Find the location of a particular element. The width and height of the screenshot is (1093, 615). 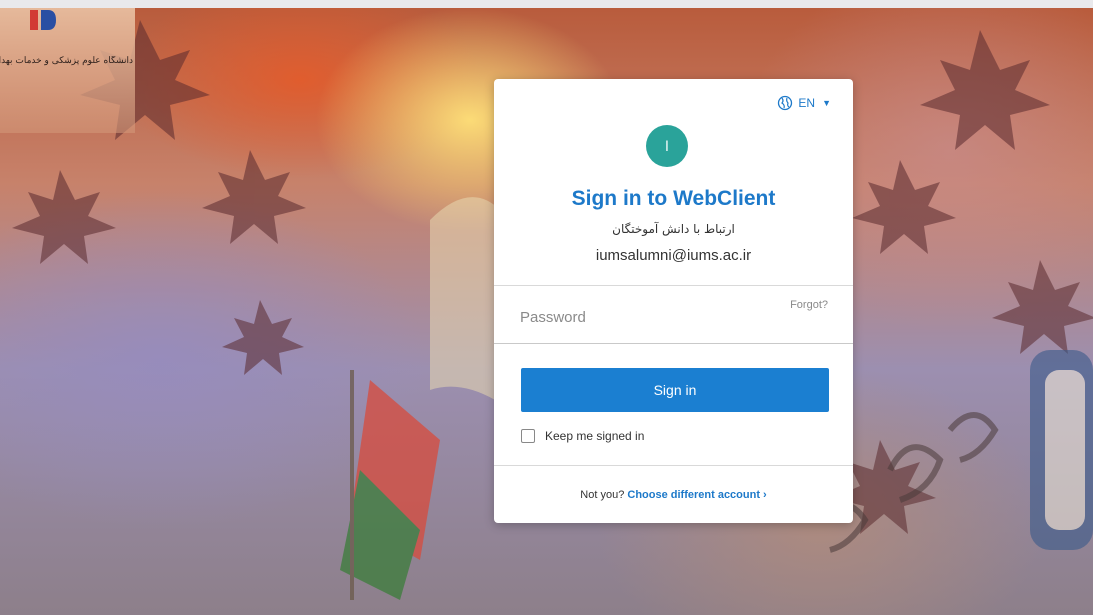

keep-signed-in-checkbox is located at coordinates (528, 436).